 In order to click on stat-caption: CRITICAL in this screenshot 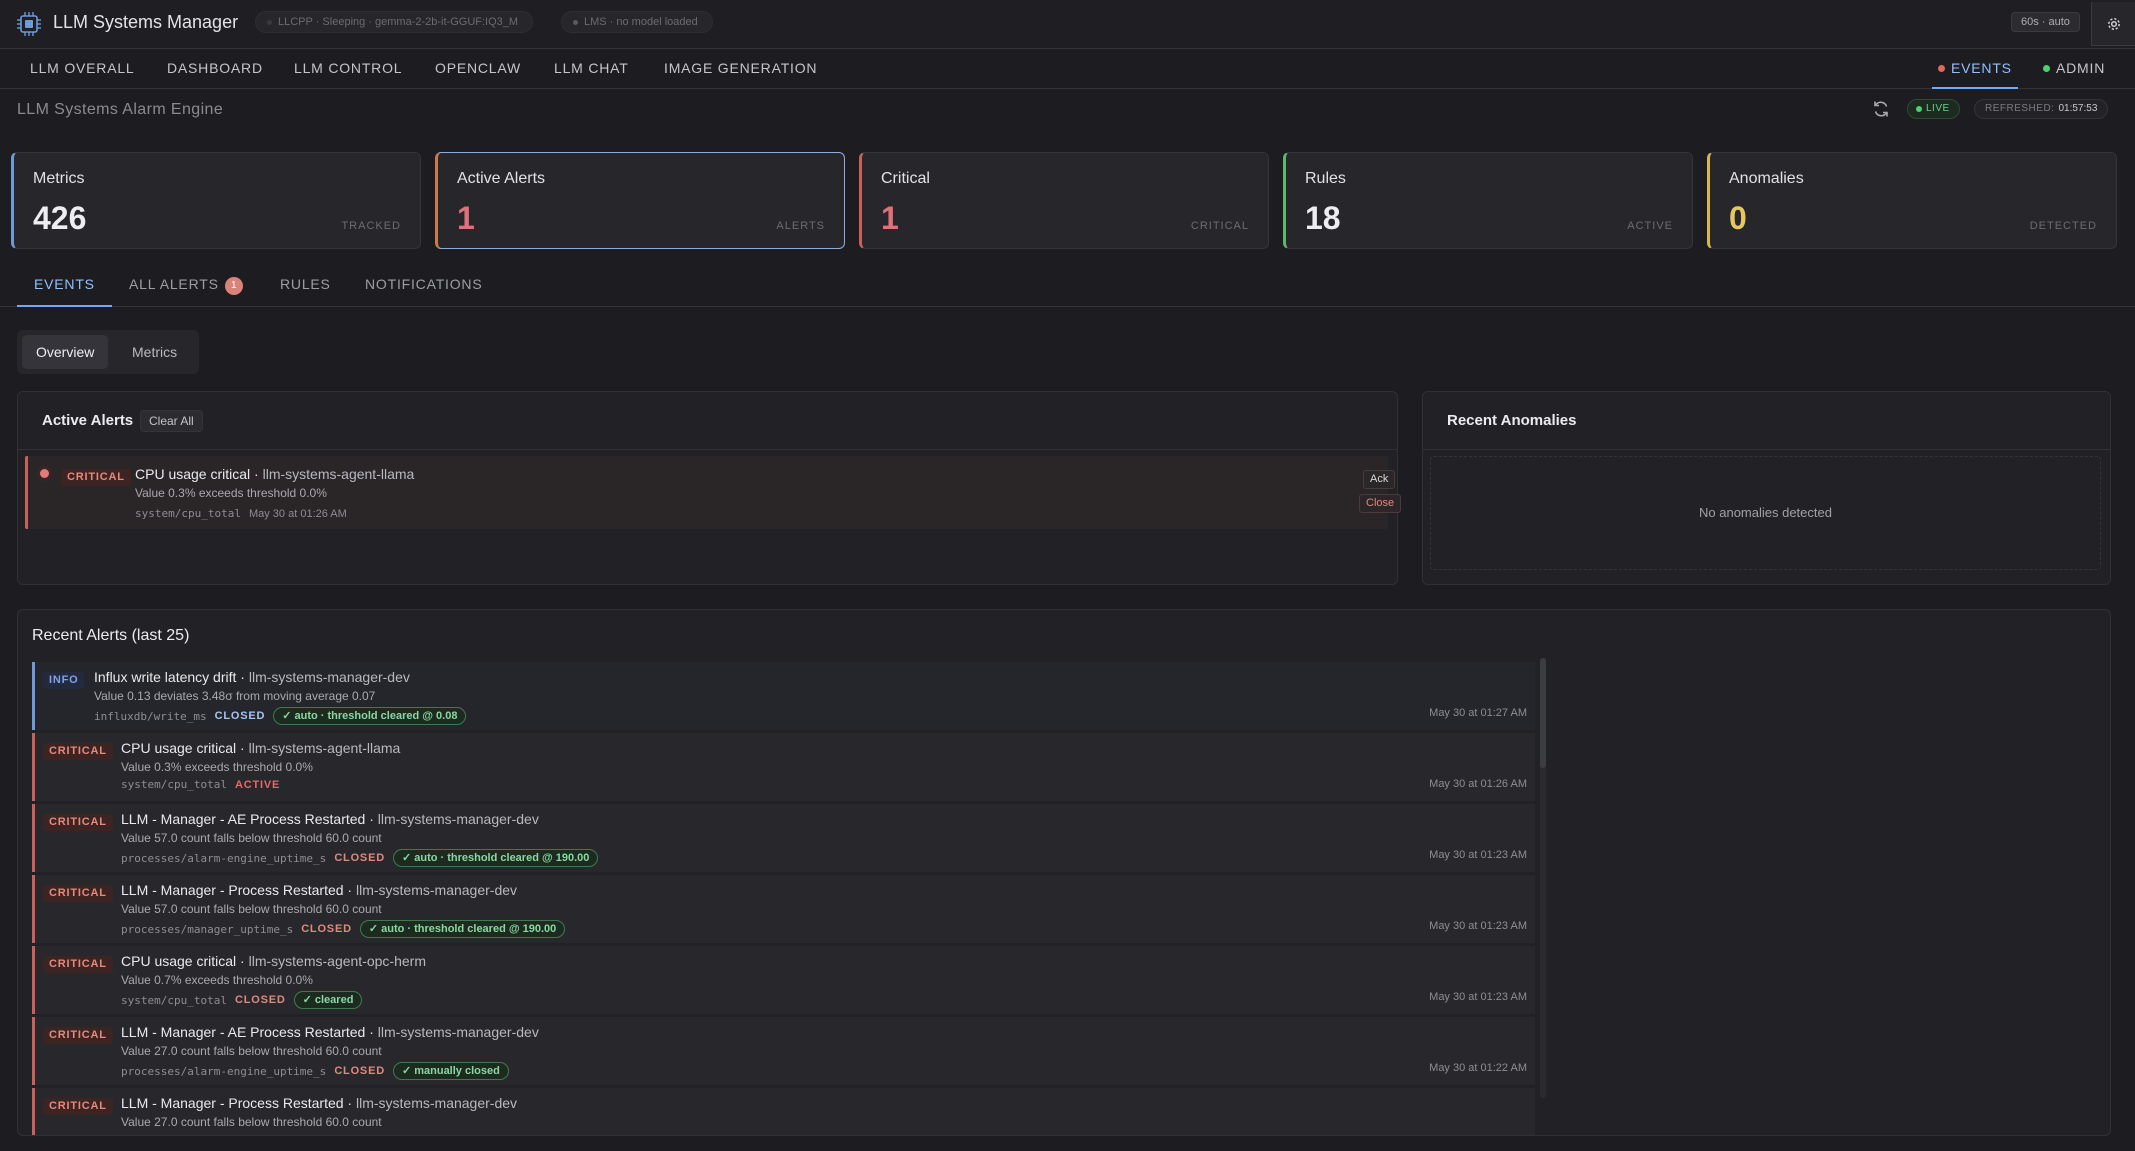, I will do `click(1219, 226)`.